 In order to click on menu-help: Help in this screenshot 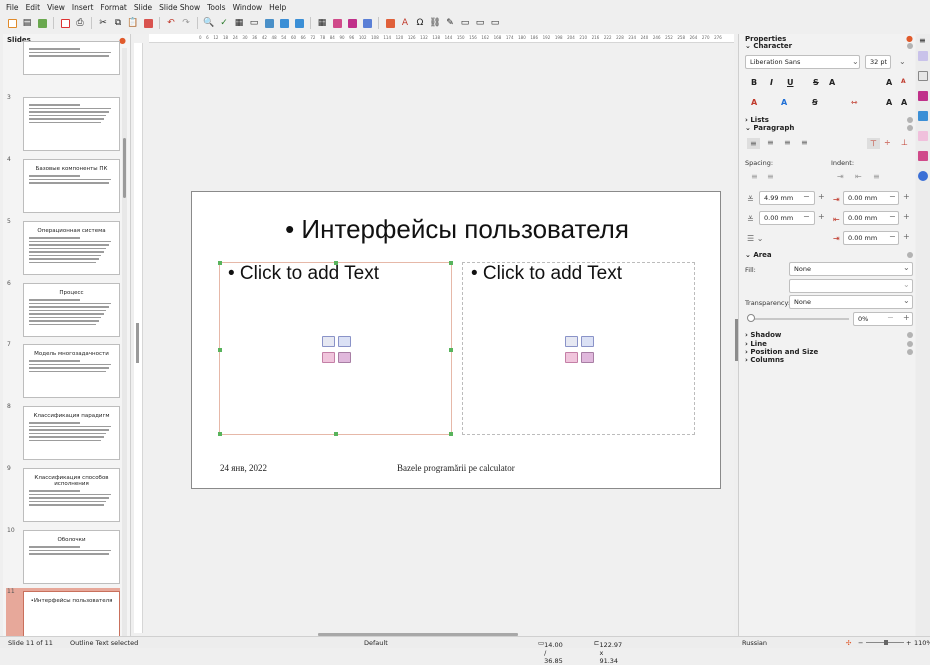, I will do `click(277, 7)`.